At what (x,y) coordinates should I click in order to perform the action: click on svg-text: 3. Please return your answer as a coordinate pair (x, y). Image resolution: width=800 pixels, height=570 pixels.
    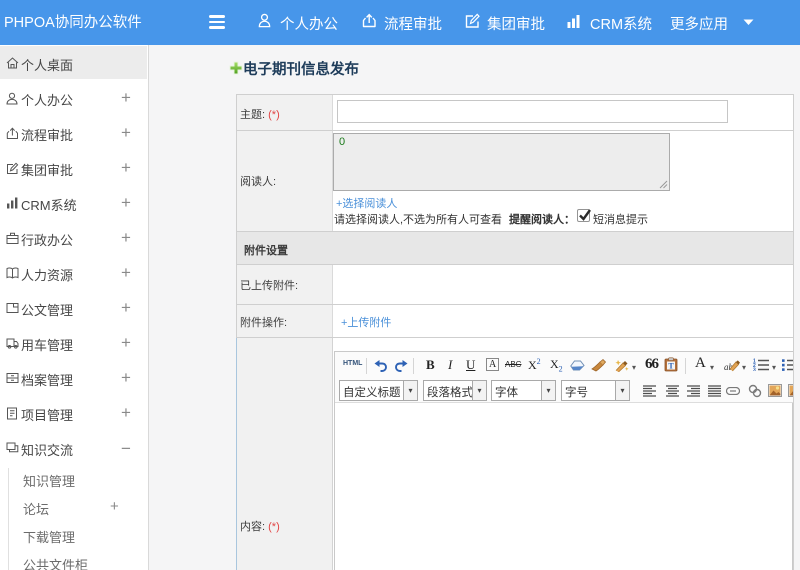
    Looking at the image, I should click on (754, 370).